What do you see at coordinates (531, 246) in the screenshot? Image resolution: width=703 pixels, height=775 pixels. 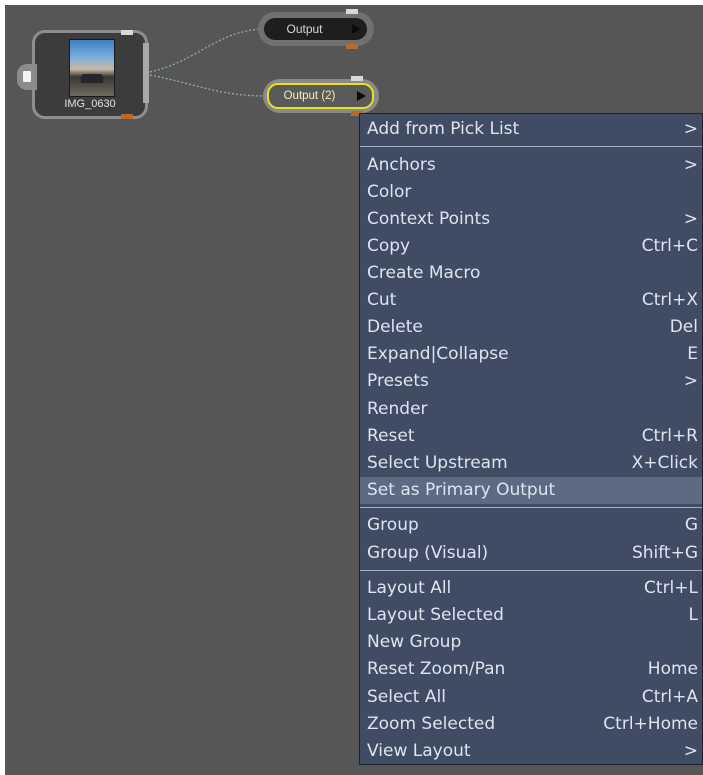 I see `menu-item-copy: Copy Ctrl+C` at bounding box center [531, 246].